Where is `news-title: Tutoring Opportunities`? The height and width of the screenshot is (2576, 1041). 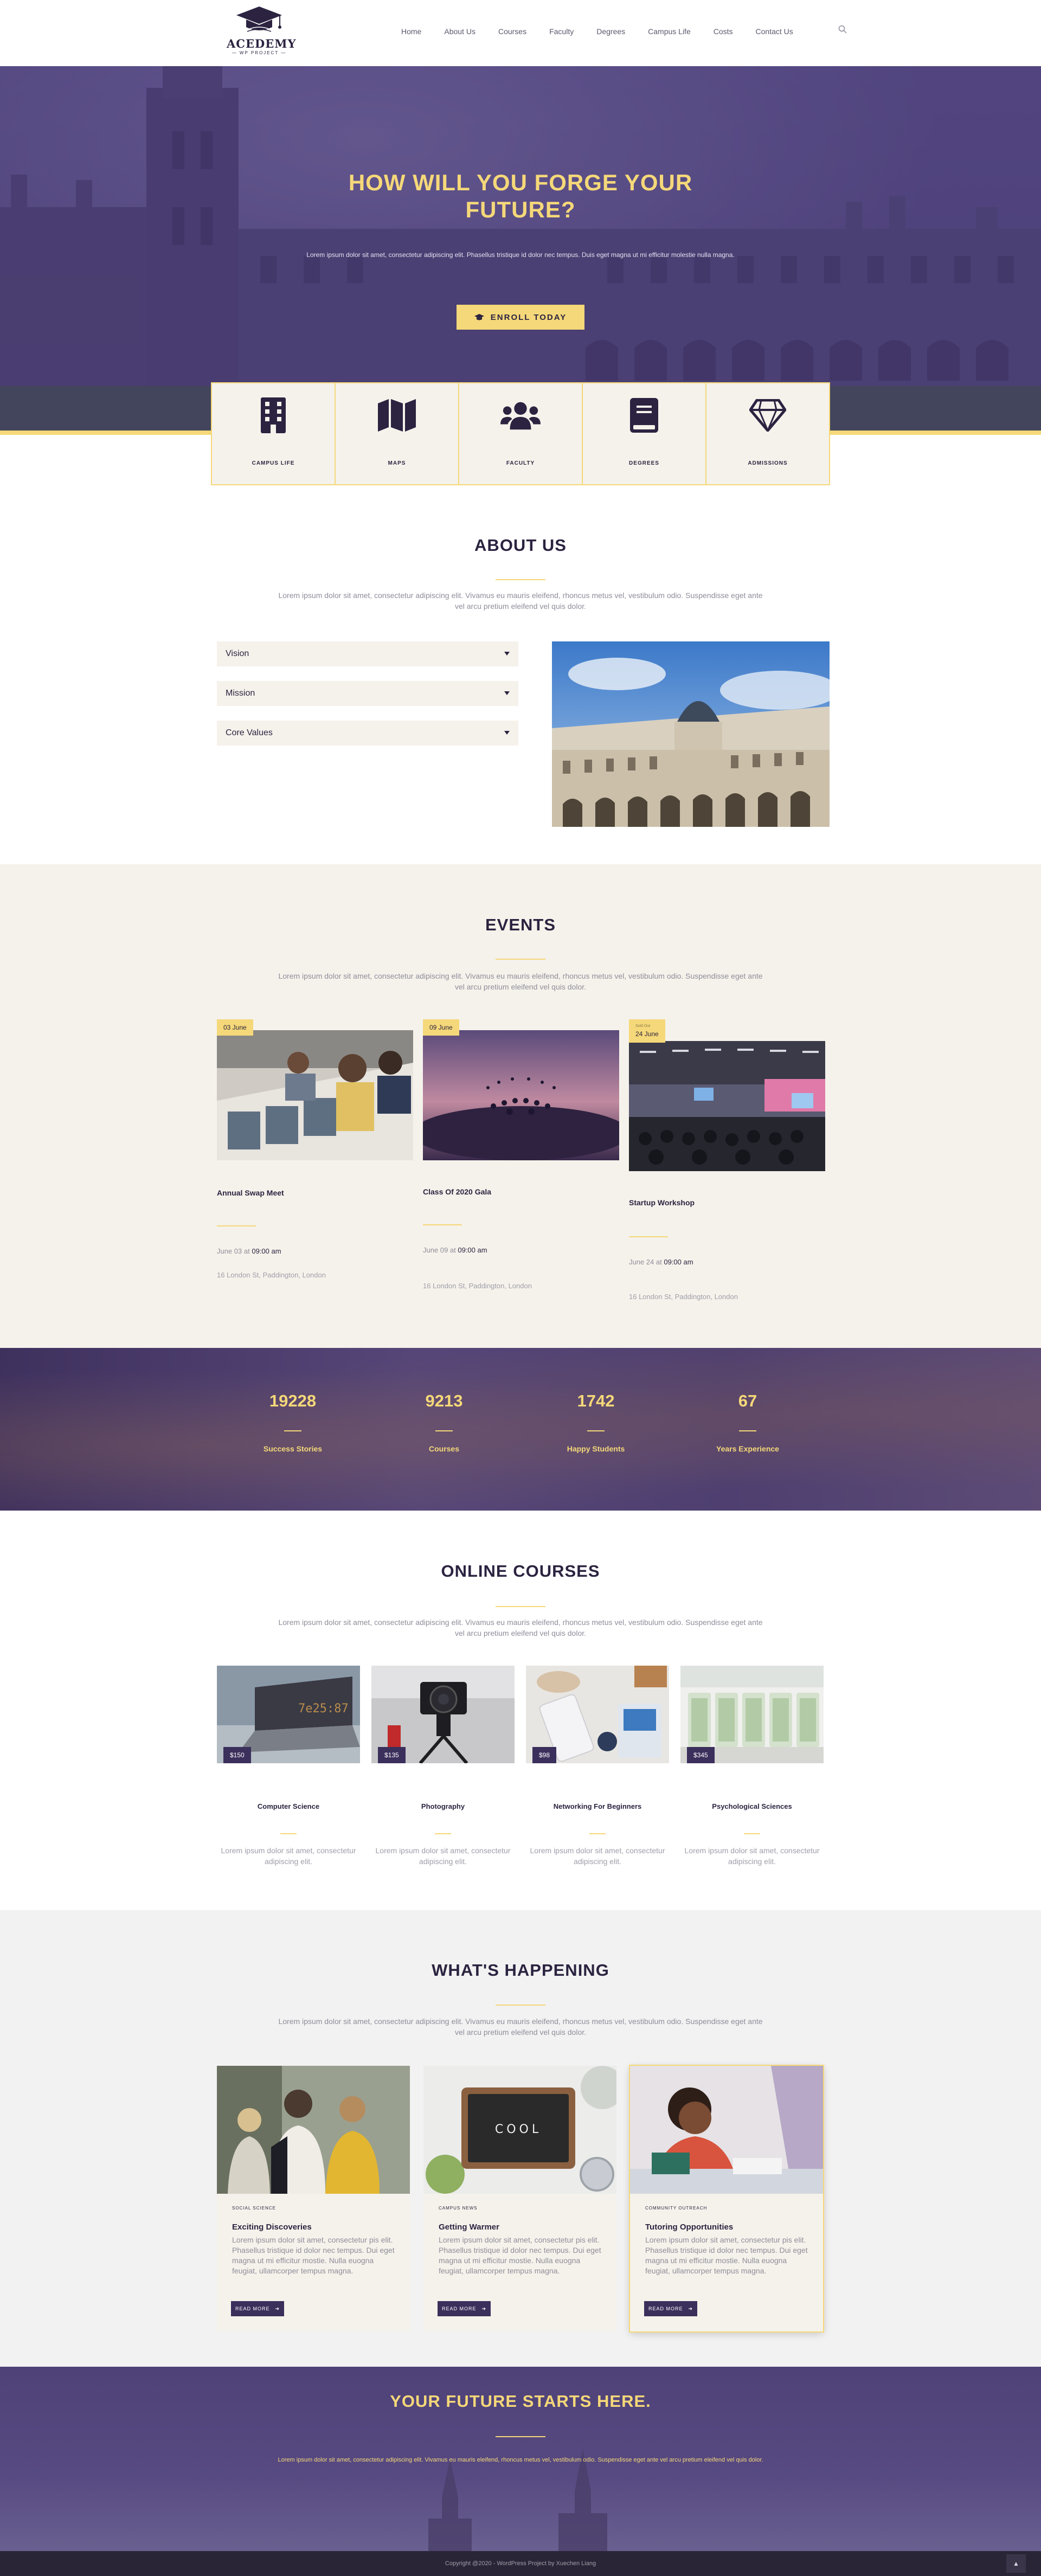 news-title: Tutoring Opportunities is located at coordinates (734, 2227).